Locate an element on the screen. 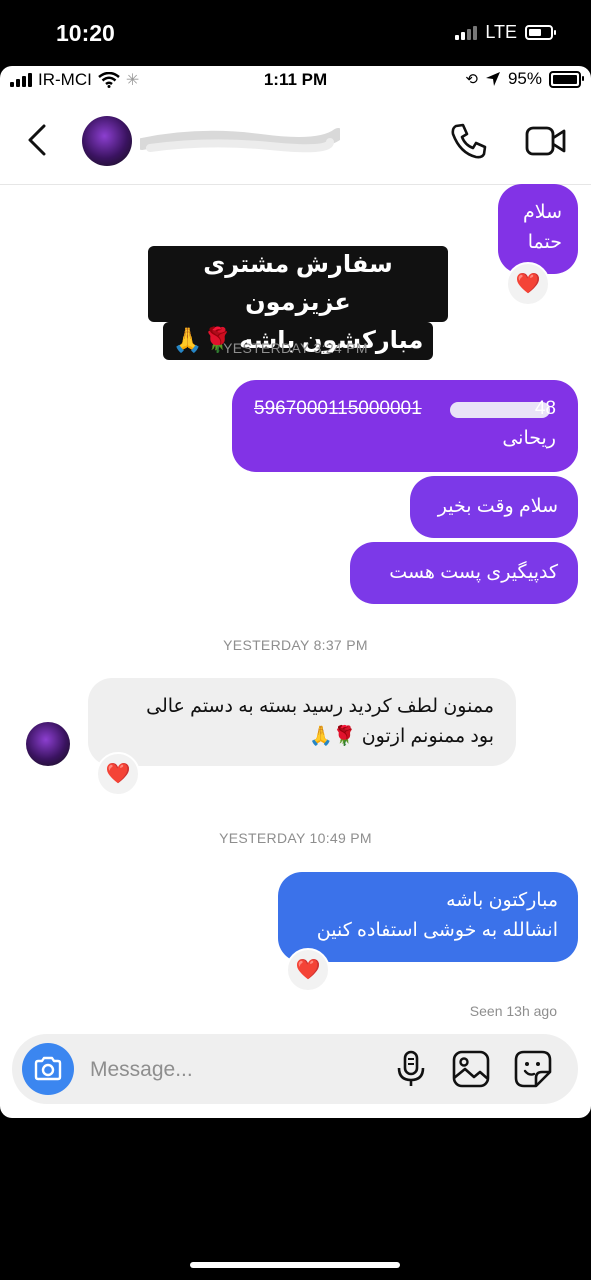 The height and width of the screenshot is (1280, 591). message-line: ممنون لطف کردید رسید بسته به دستم عالی is located at coordinates (320, 706).